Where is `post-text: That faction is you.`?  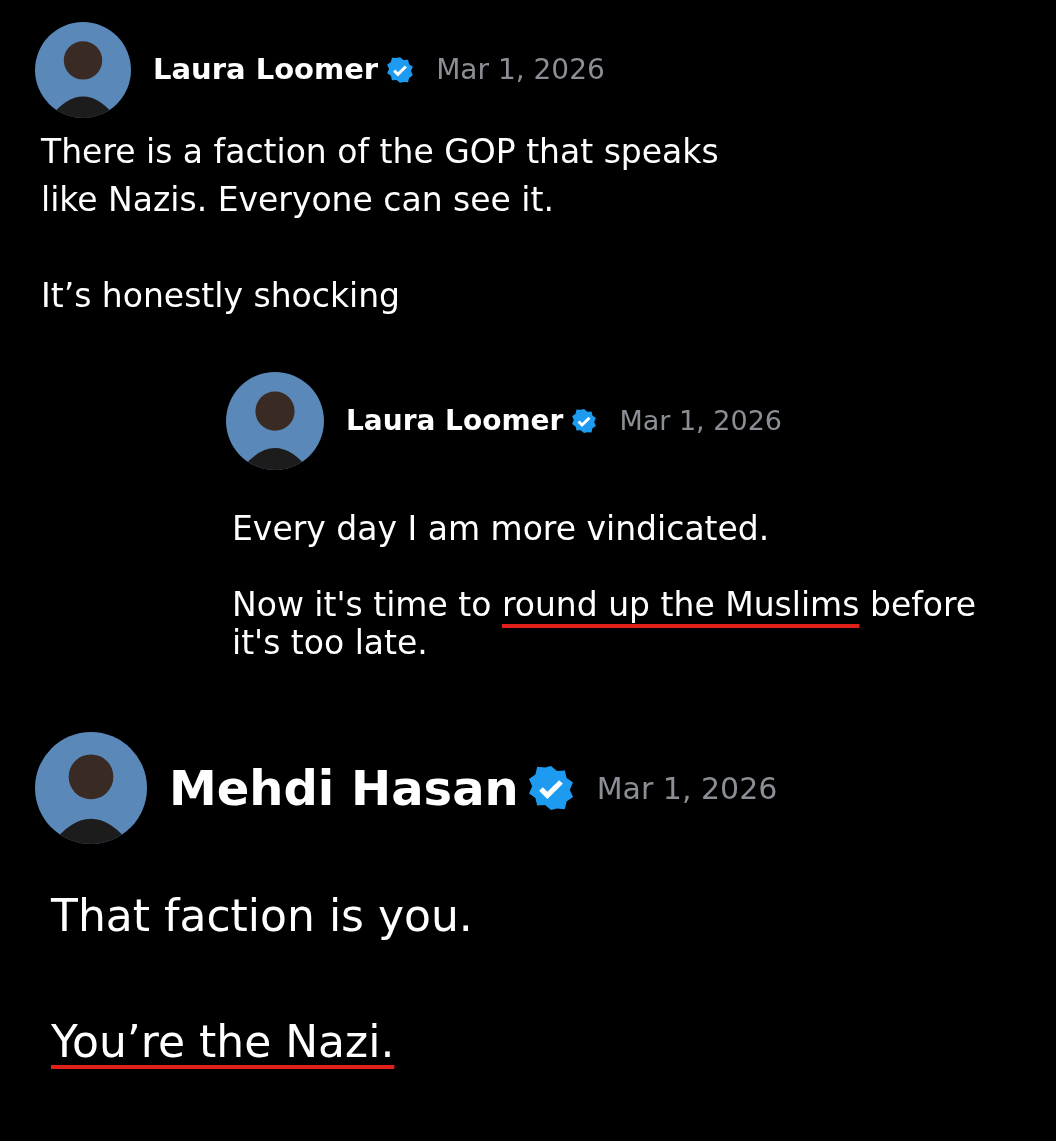 post-text: That faction is you. is located at coordinates (262, 916).